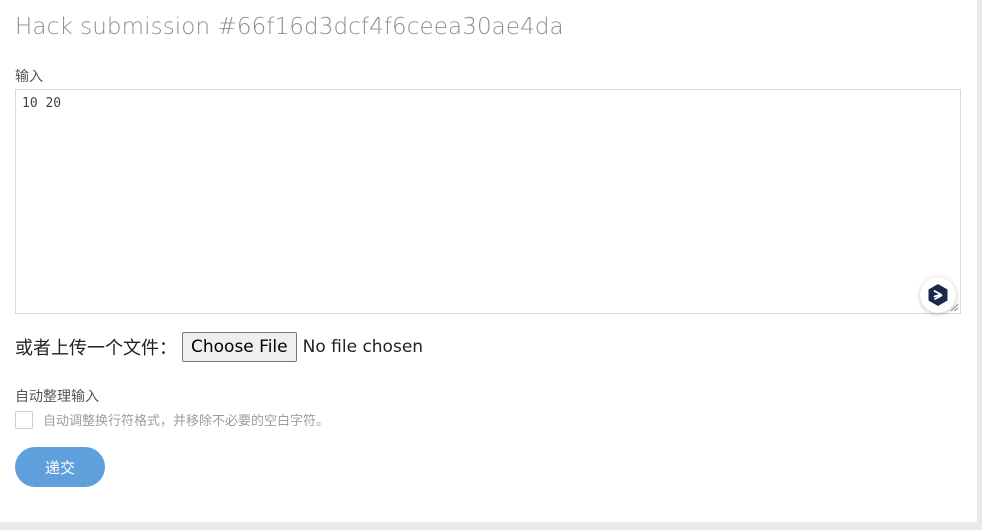 The image size is (982, 530). What do you see at coordinates (96, 348) in the screenshot?
I see `upload-label: 或者上传一个文件：` at bounding box center [96, 348].